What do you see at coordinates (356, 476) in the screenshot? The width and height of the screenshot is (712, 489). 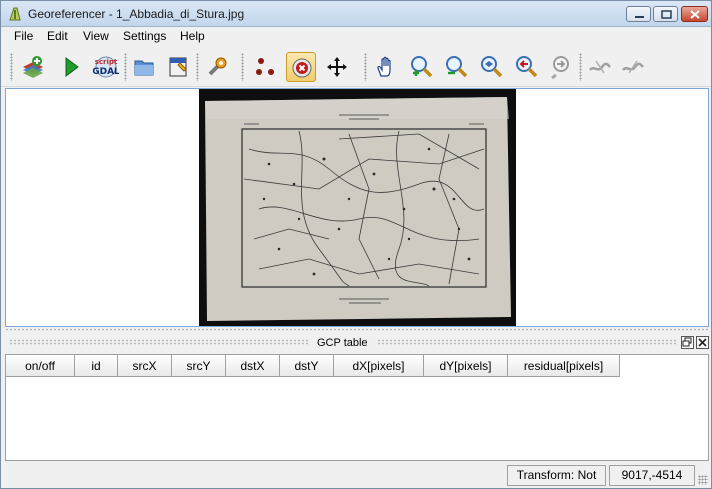 I see `status-bar: Transform: Not set 9017,-4514` at bounding box center [356, 476].